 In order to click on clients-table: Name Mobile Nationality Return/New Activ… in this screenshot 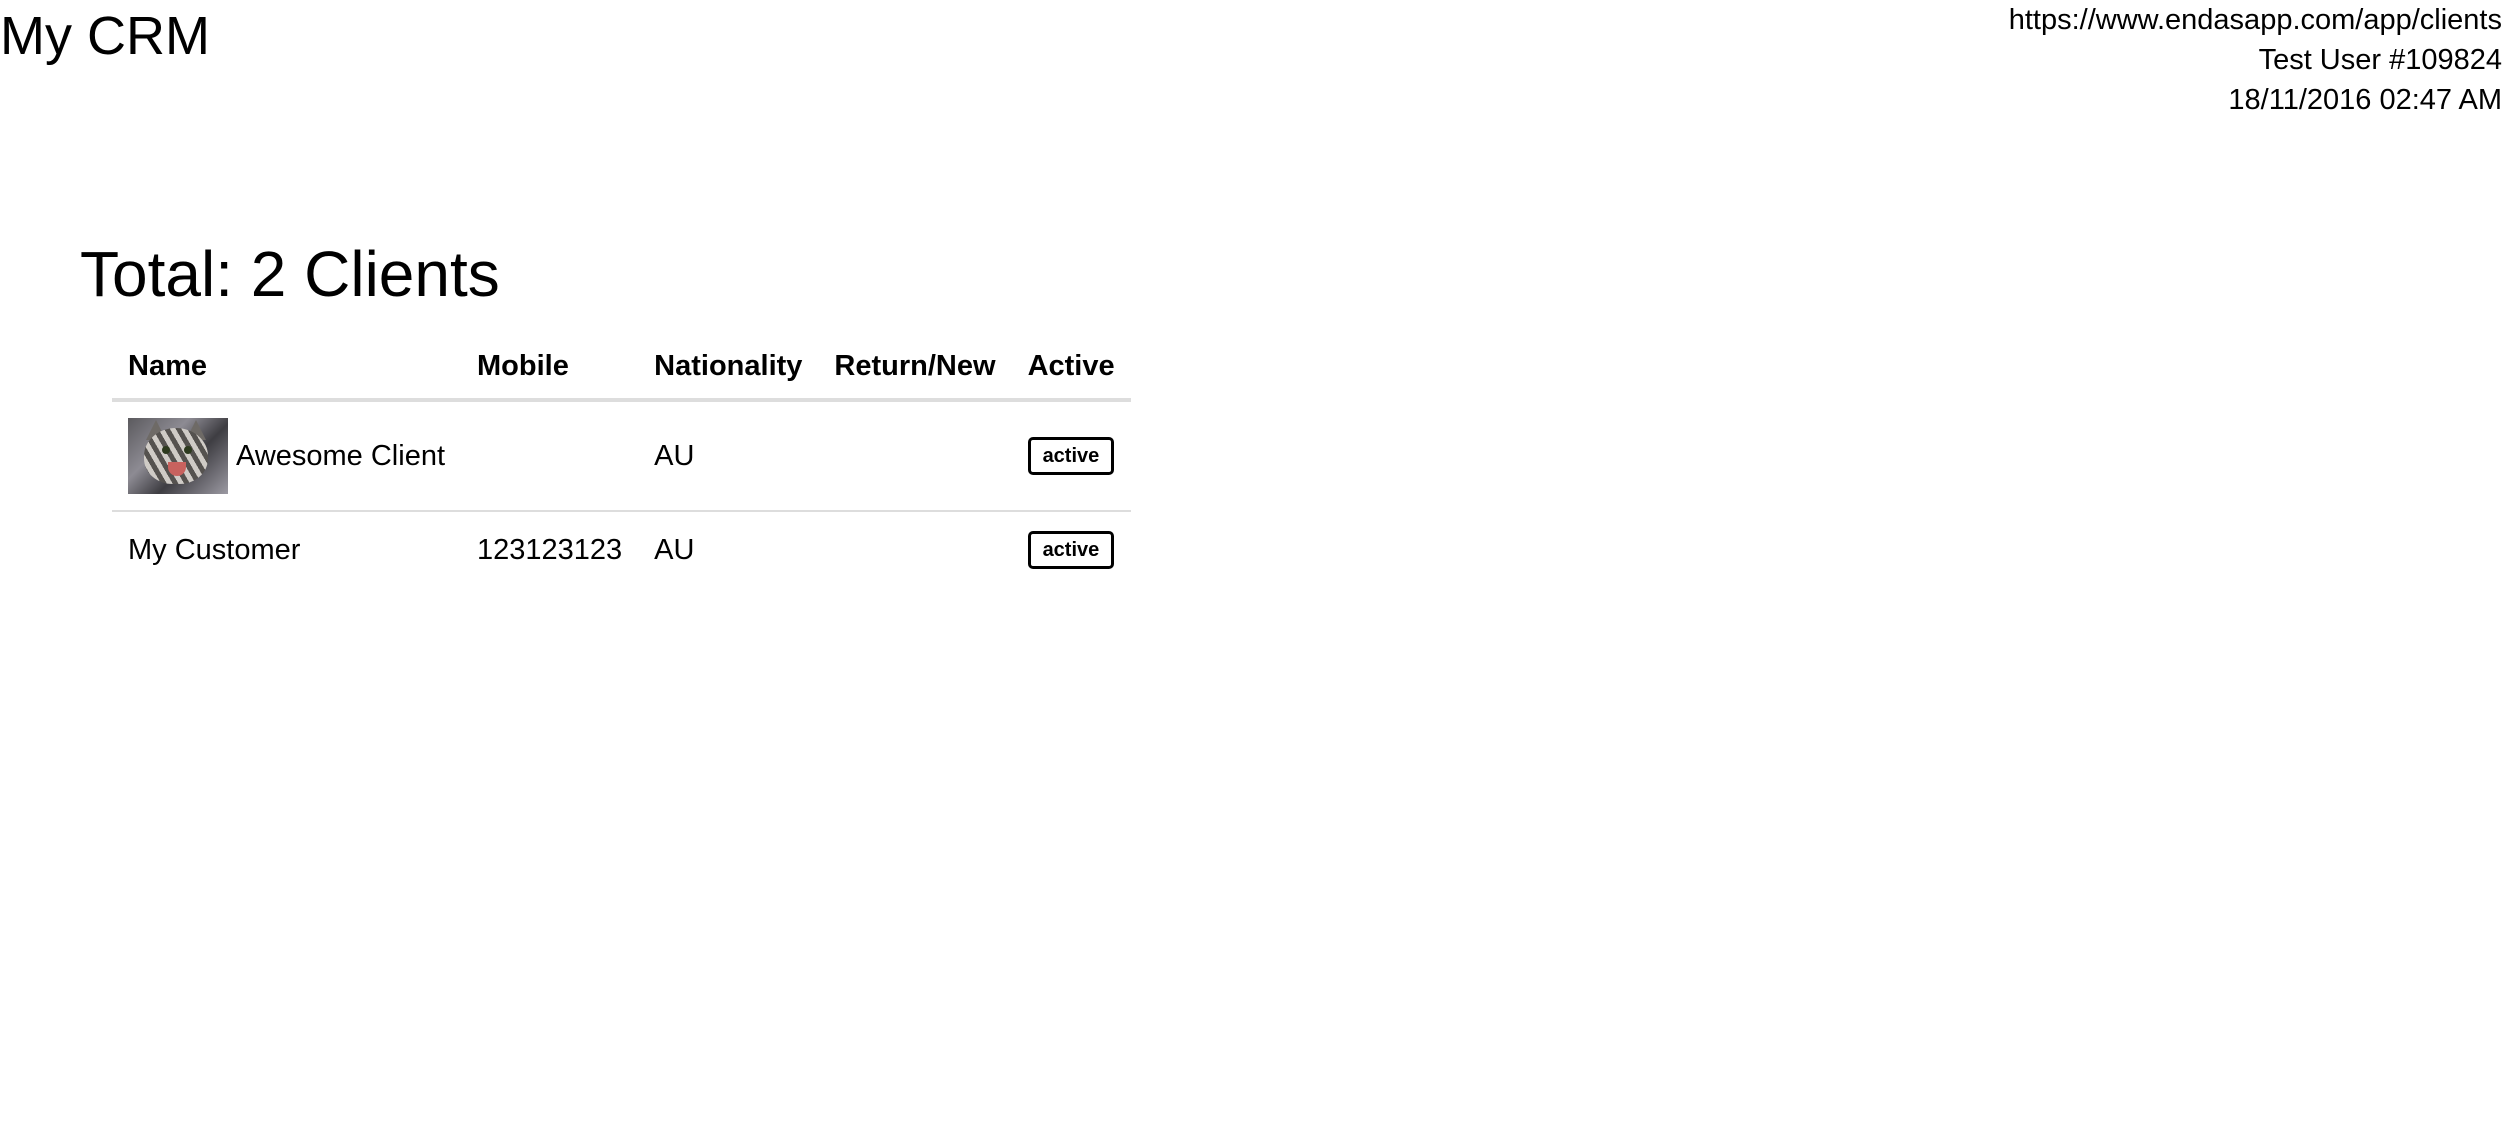, I will do `click(621, 461)`.